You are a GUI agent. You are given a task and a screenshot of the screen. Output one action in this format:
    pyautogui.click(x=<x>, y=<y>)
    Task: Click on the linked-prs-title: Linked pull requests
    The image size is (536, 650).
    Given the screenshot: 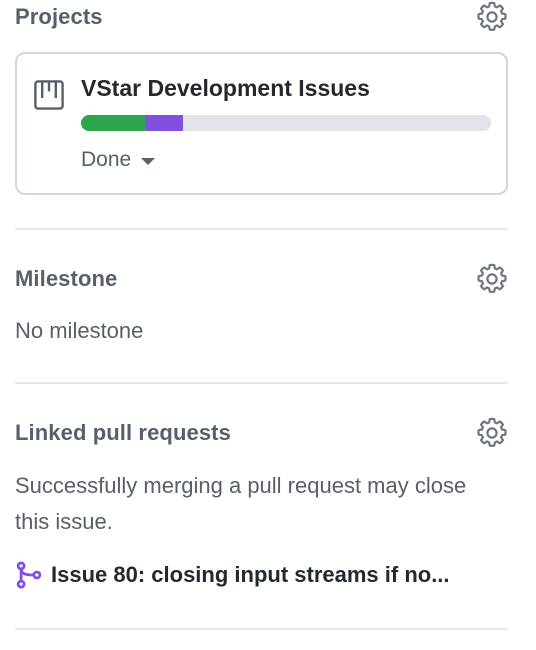 What is the action you would take?
    pyautogui.click(x=123, y=432)
    